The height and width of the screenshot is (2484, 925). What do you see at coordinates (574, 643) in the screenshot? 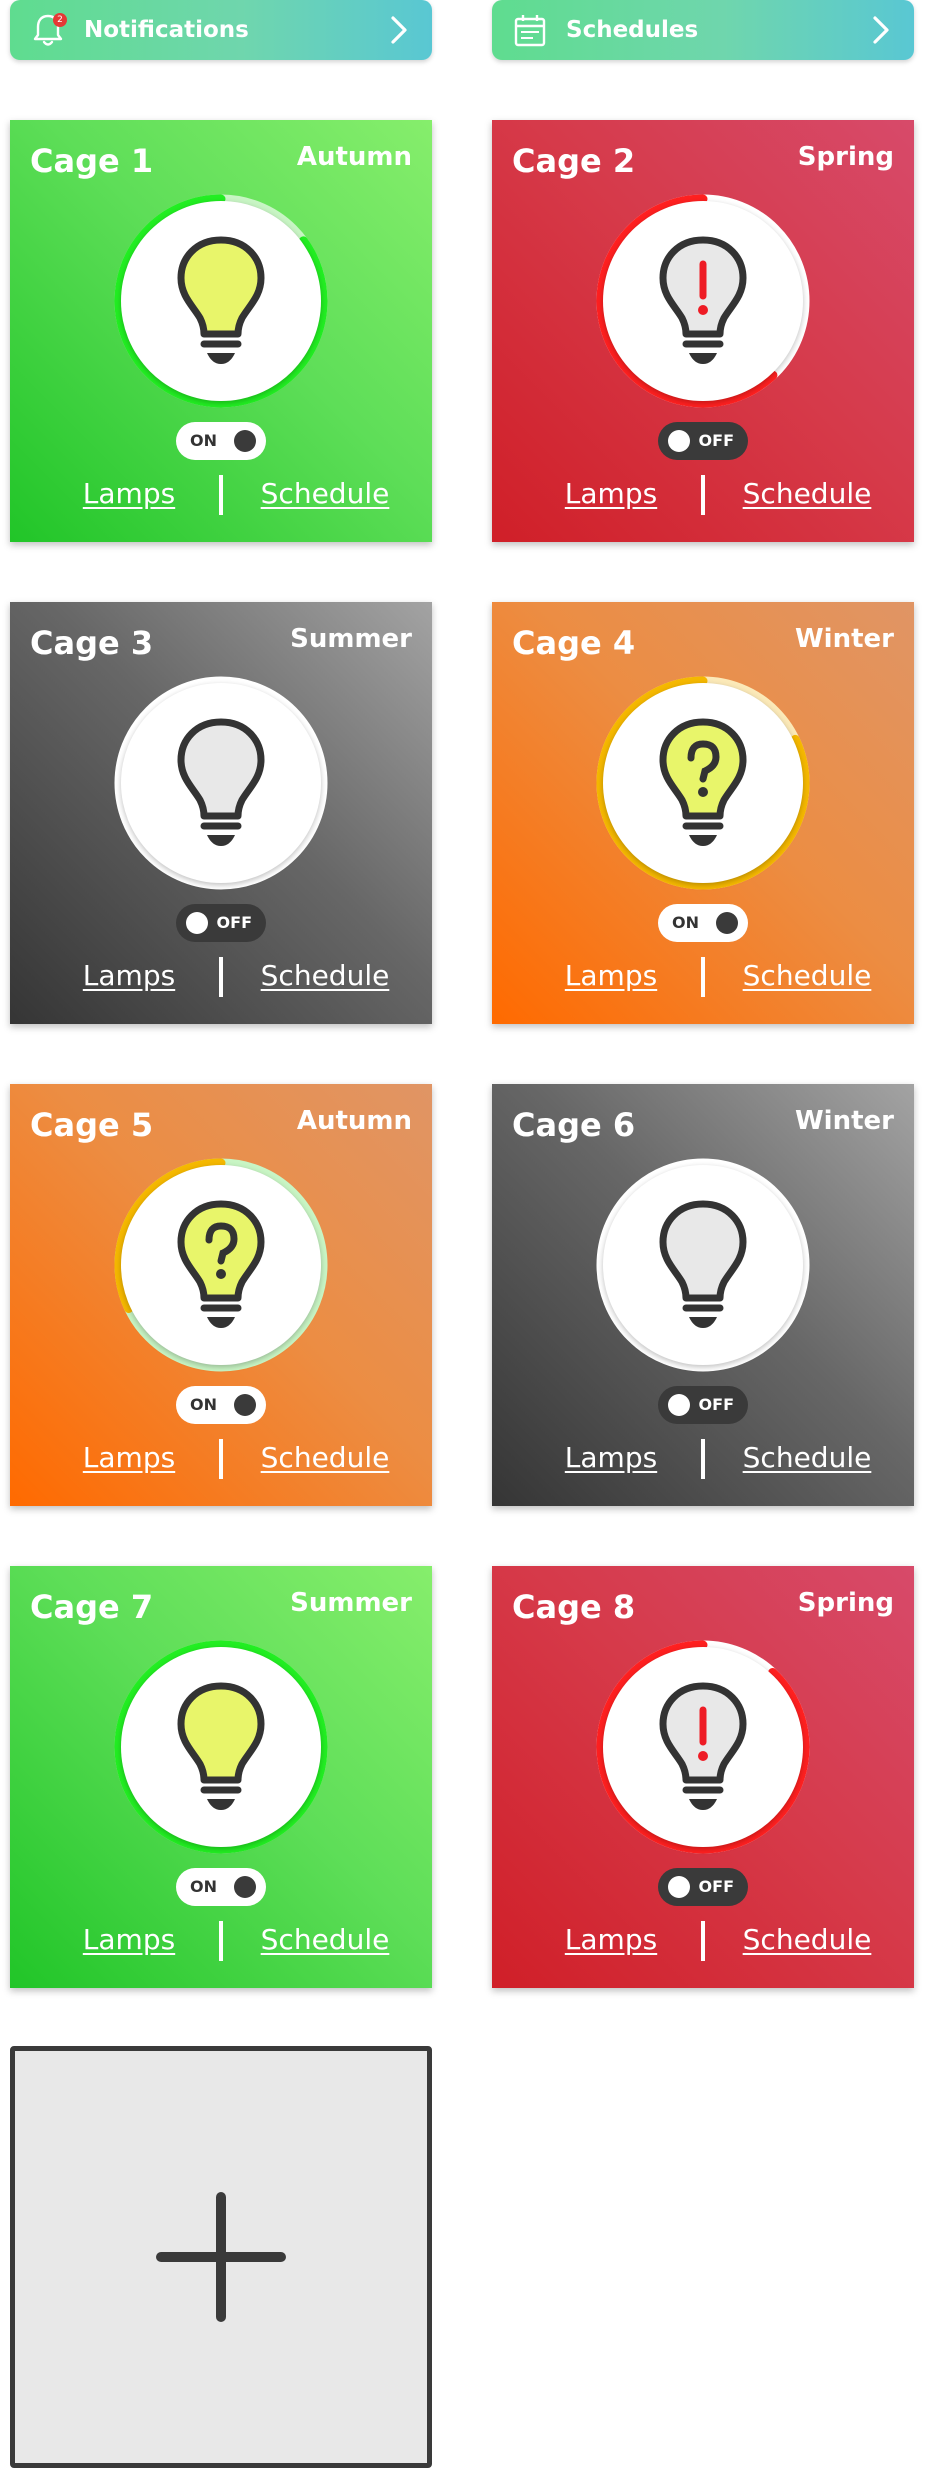
I see `cage-name: Cage 4` at bounding box center [574, 643].